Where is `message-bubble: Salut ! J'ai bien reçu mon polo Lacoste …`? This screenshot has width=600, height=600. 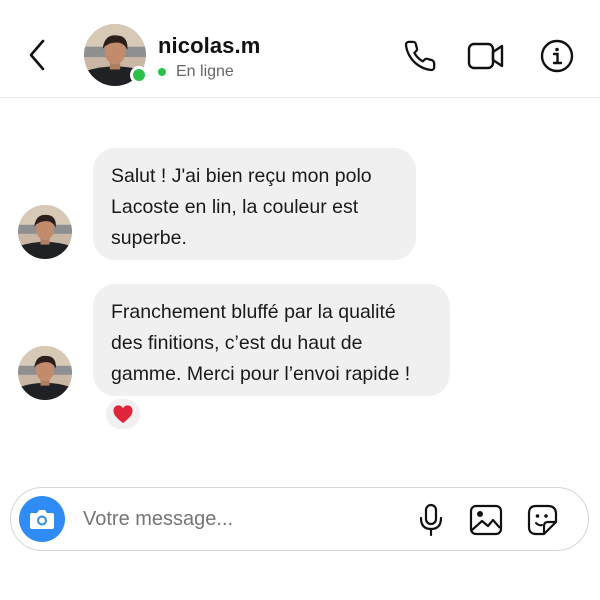
message-bubble: Salut ! J'ai bien reçu mon polo Lacoste … is located at coordinates (254, 204).